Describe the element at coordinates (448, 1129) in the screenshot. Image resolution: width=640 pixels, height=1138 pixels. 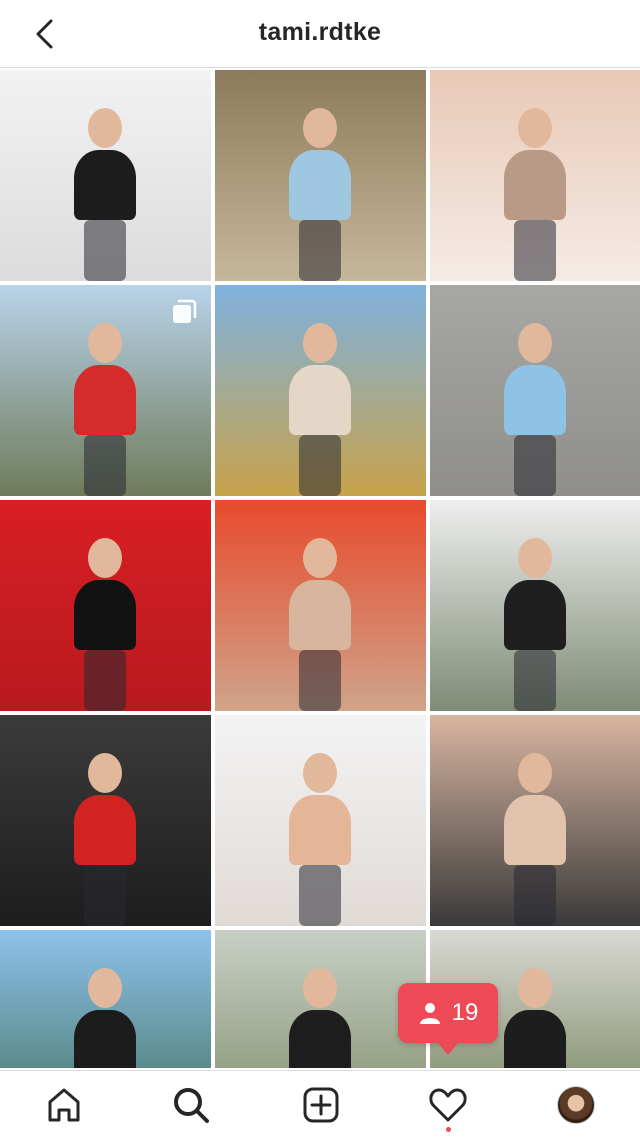
I see `activity-dot` at that location.